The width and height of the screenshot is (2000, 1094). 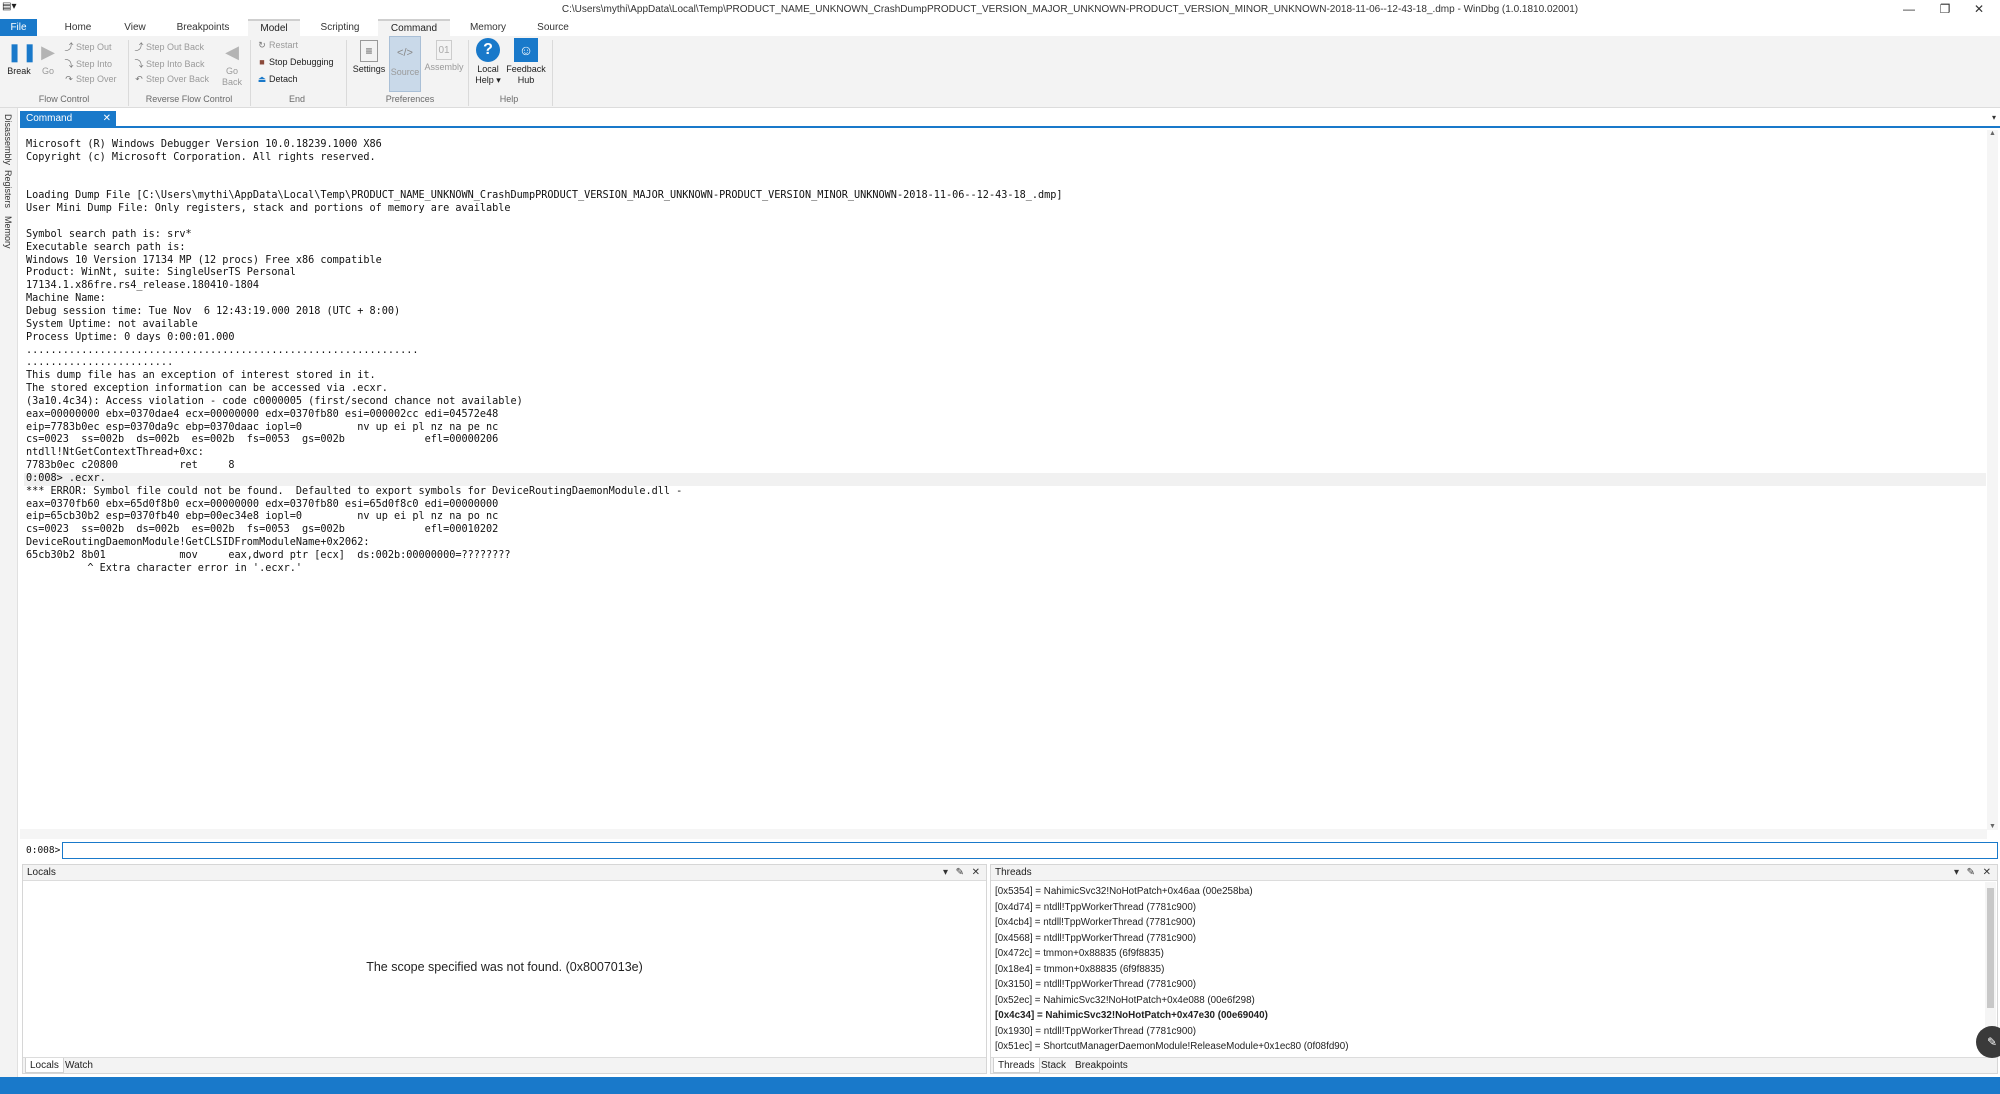 What do you see at coordinates (284, 45) in the screenshot?
I see `restart-label: Restart` at bounding box center [284, 45].